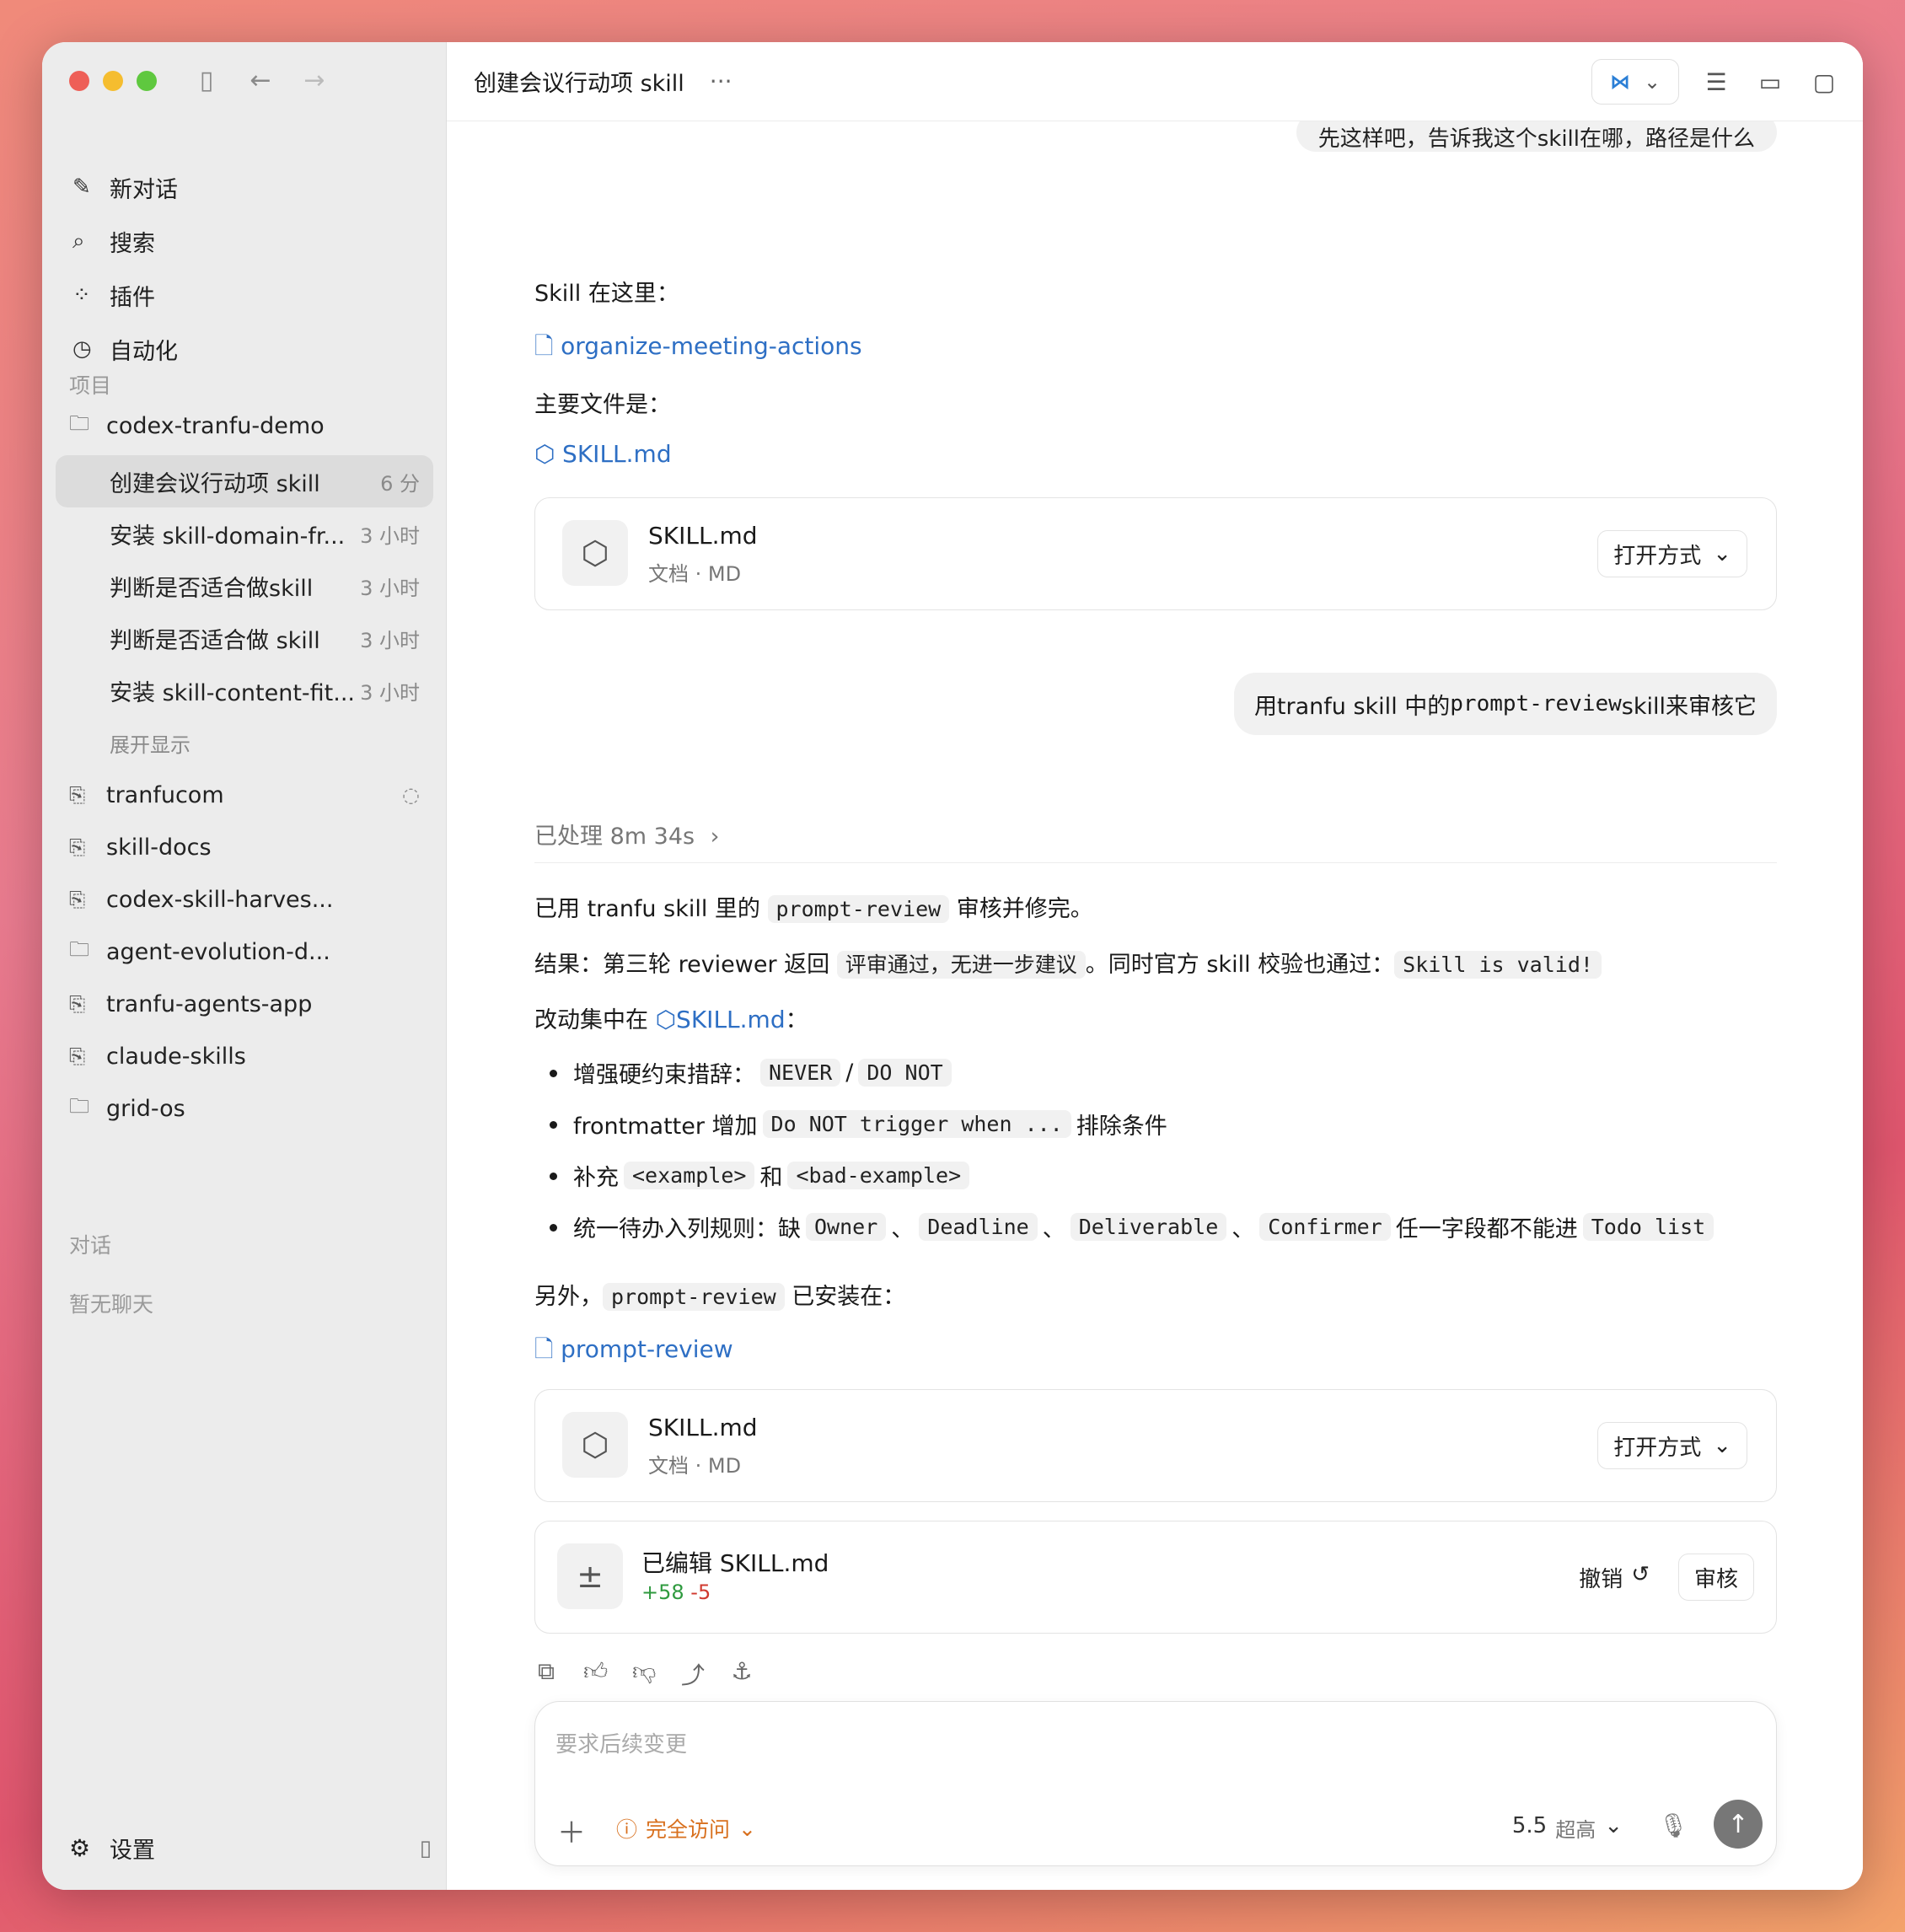 The height and width of the screenshot is (1932, 1905). Describe the element at coordinates (111, 1304) in the screenshot. I see `no-chats-text: 暂无聊天` at that location.